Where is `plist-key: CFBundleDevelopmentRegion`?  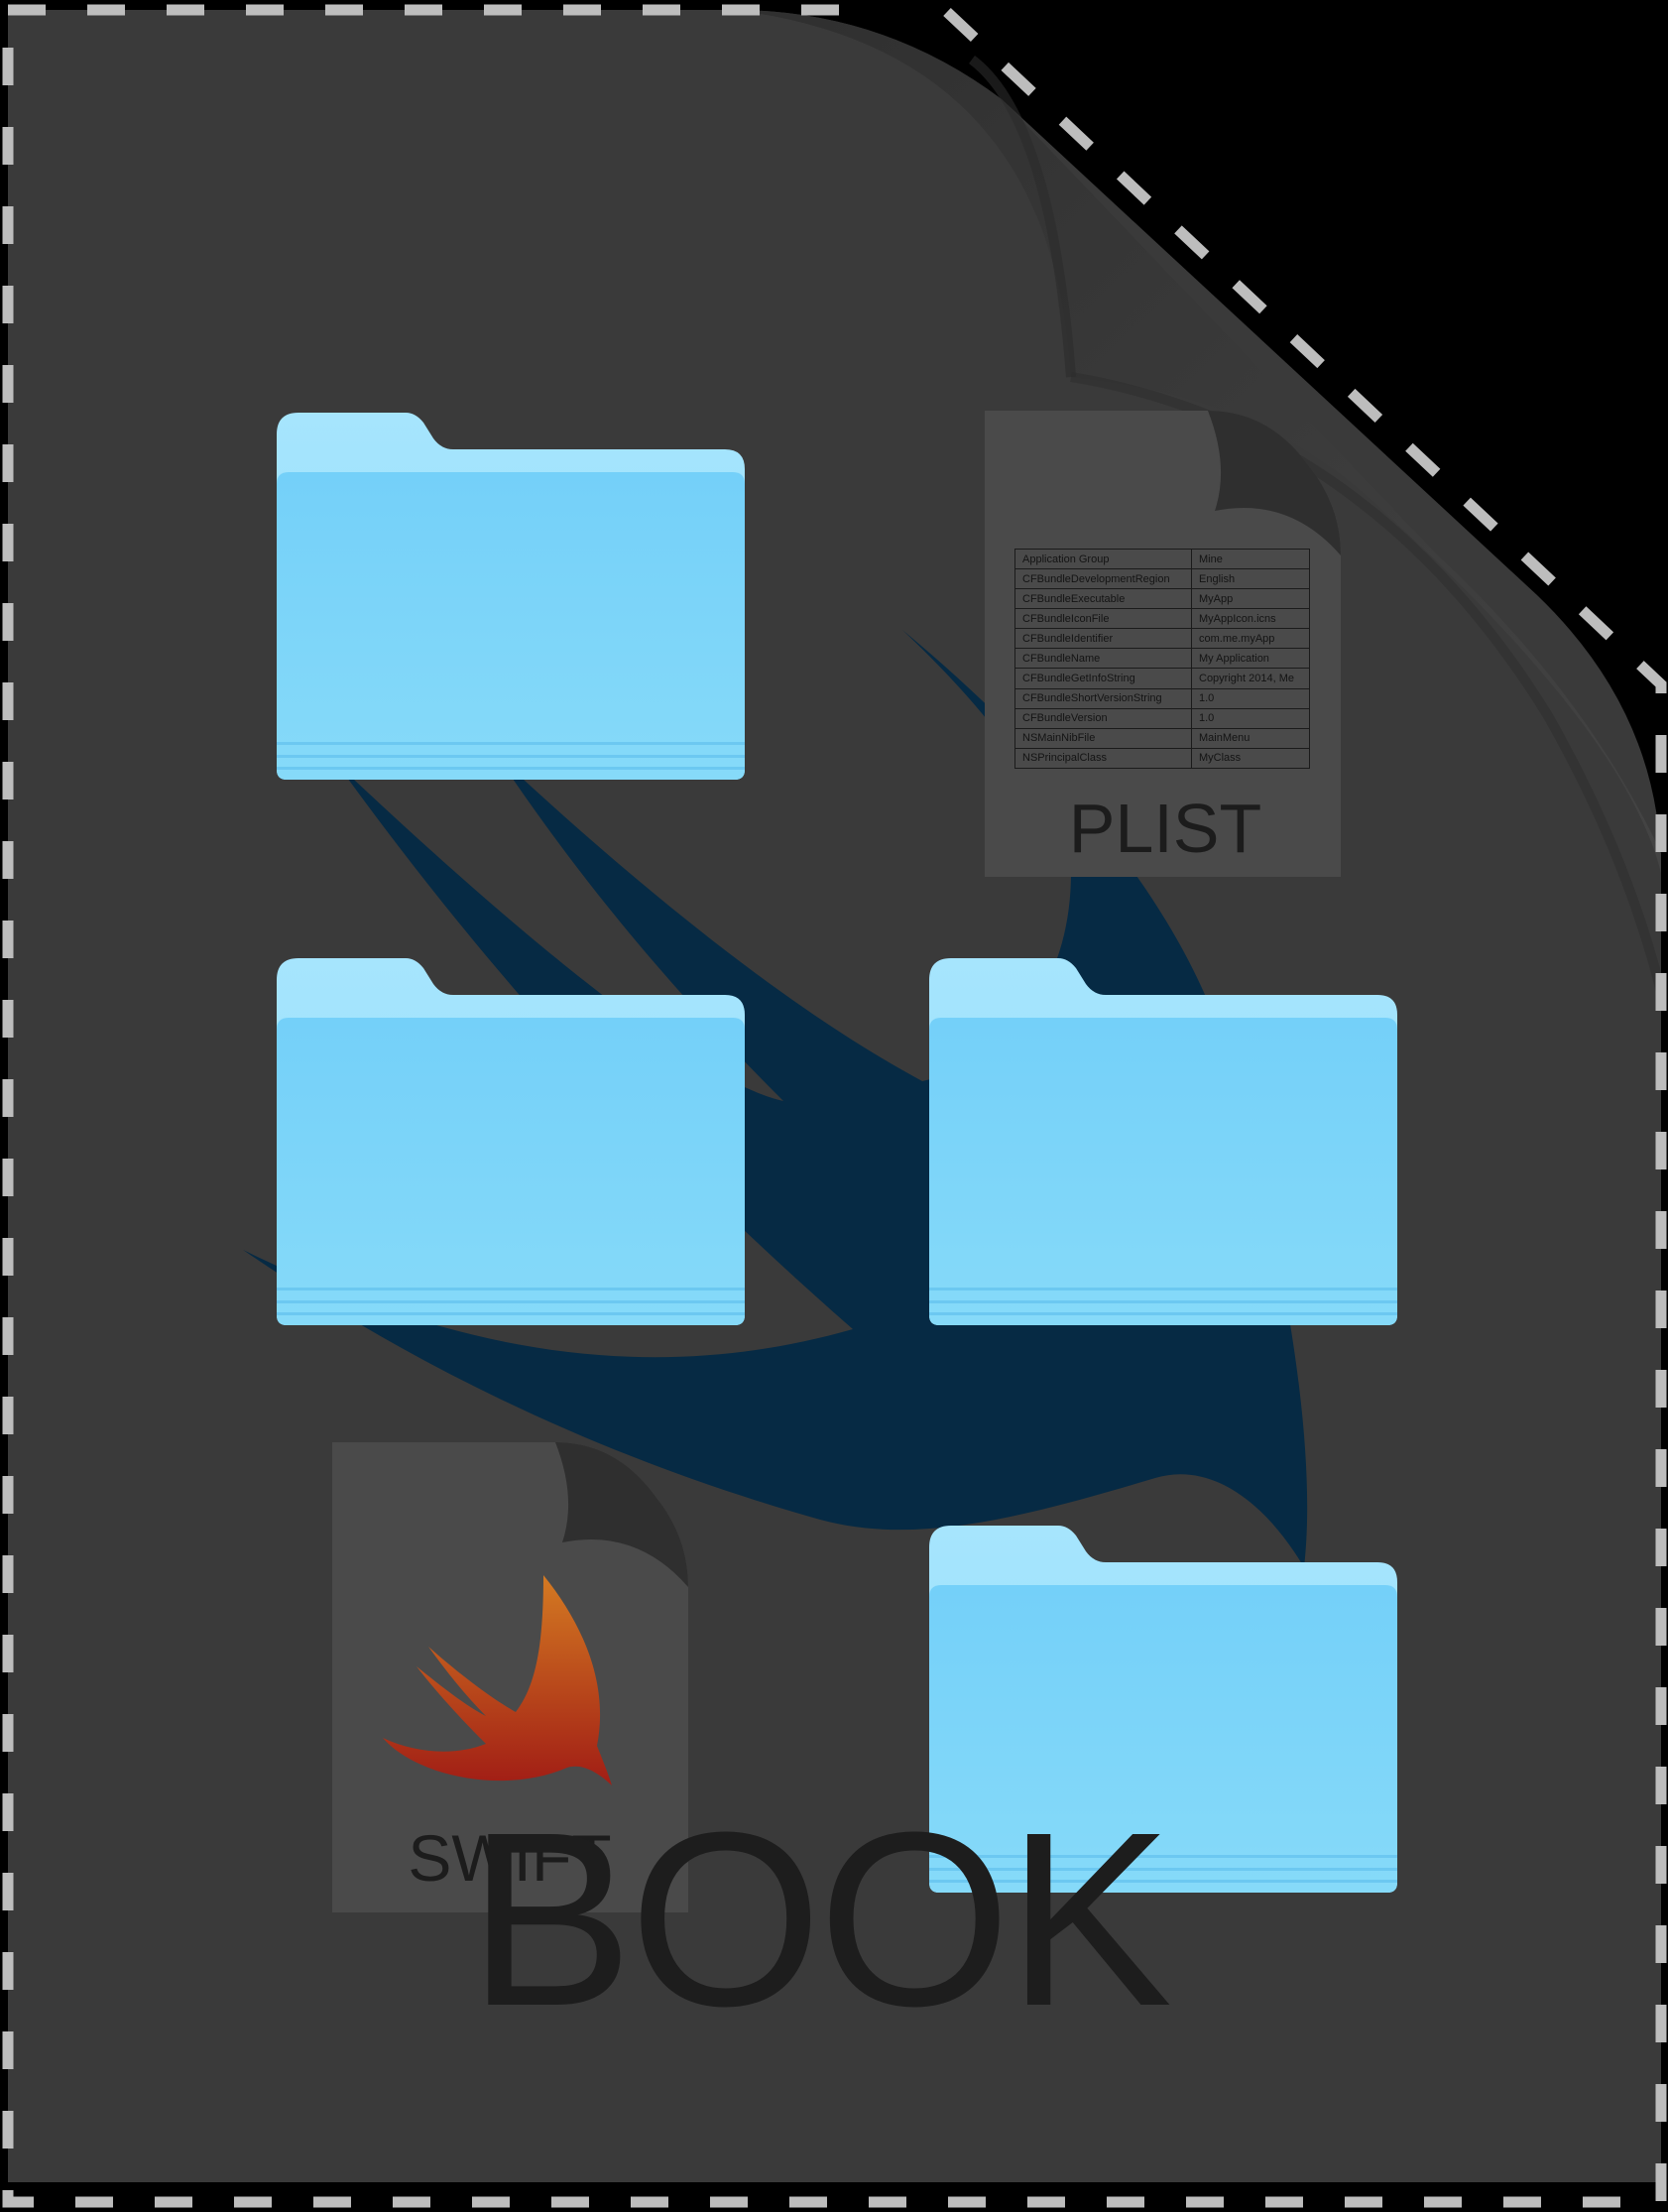 plist-key: CFBundleDevelopmentRegion is located at coordinates (1103, 579).